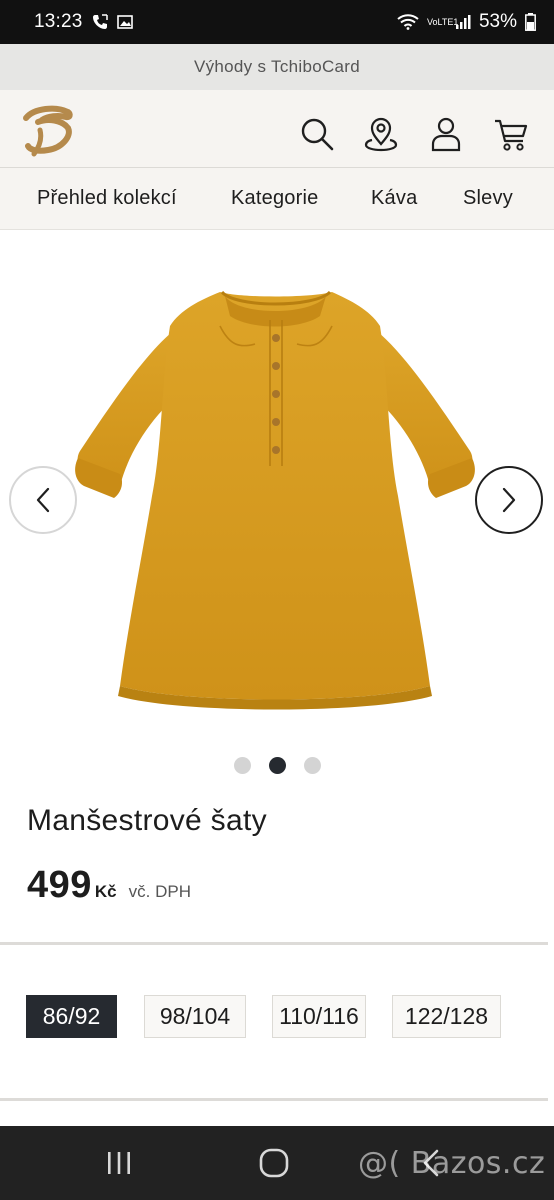 This screenshot has height=1200, width=554. What do you see at coordinates (277, 129) in the screenshot?
I see `site-header` at bounding box center [277, 129].